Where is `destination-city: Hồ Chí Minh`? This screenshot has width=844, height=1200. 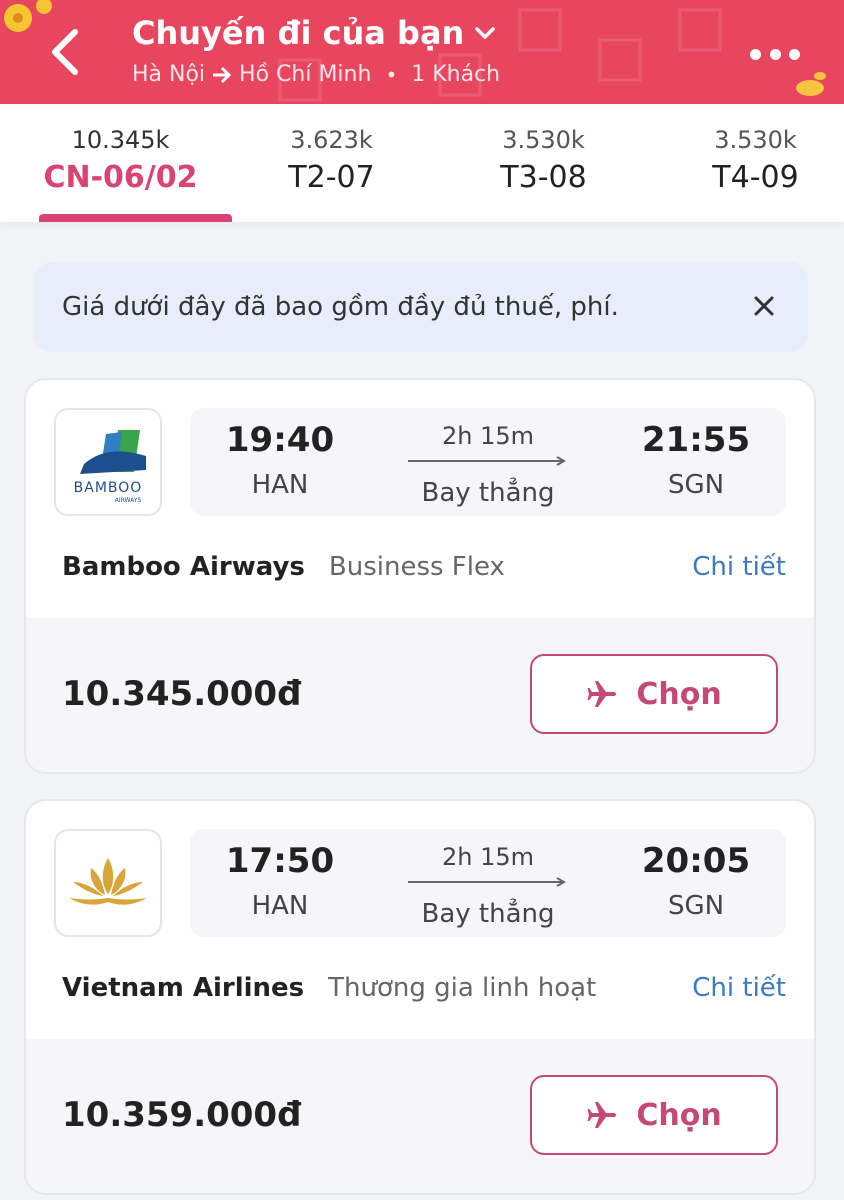
destination-city: Hồ Chí Minh is located at coordinates (305, 74).